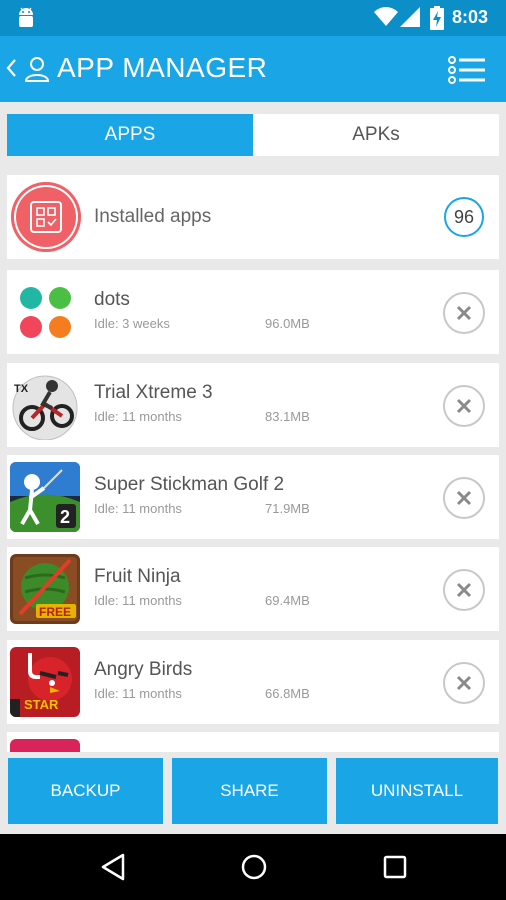  What do you see at coordinates (45, 497) in the screenshot?
I see `stickman-golf-app-icon: 2` at bounding box center [45, 497].